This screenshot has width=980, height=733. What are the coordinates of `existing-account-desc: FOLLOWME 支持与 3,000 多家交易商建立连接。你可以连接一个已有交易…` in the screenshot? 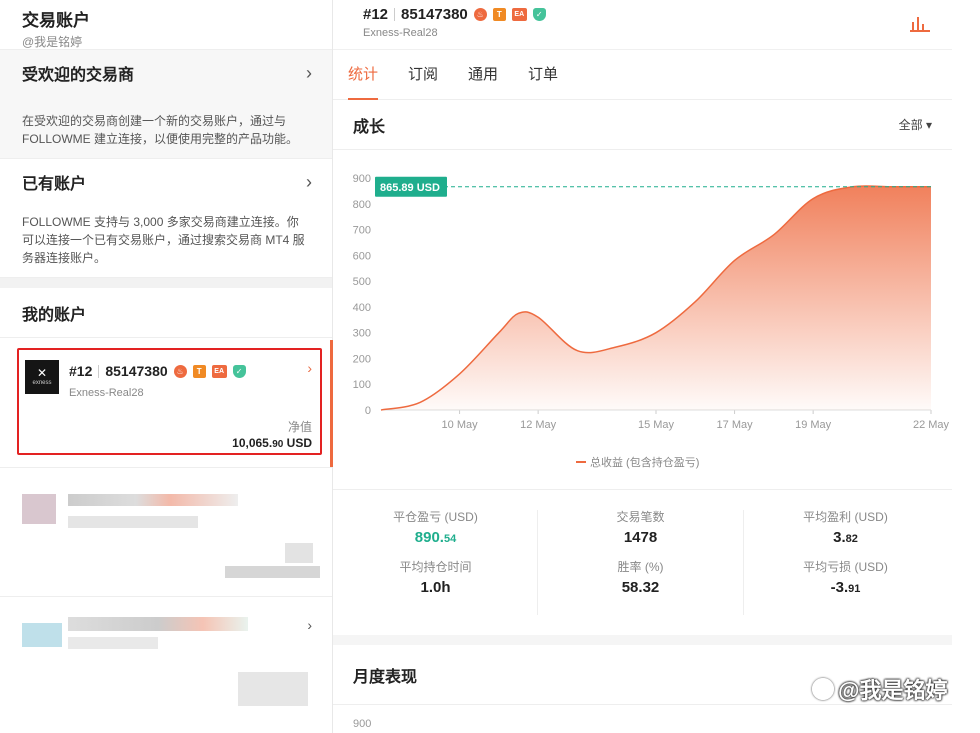 It's located at (163, 240).